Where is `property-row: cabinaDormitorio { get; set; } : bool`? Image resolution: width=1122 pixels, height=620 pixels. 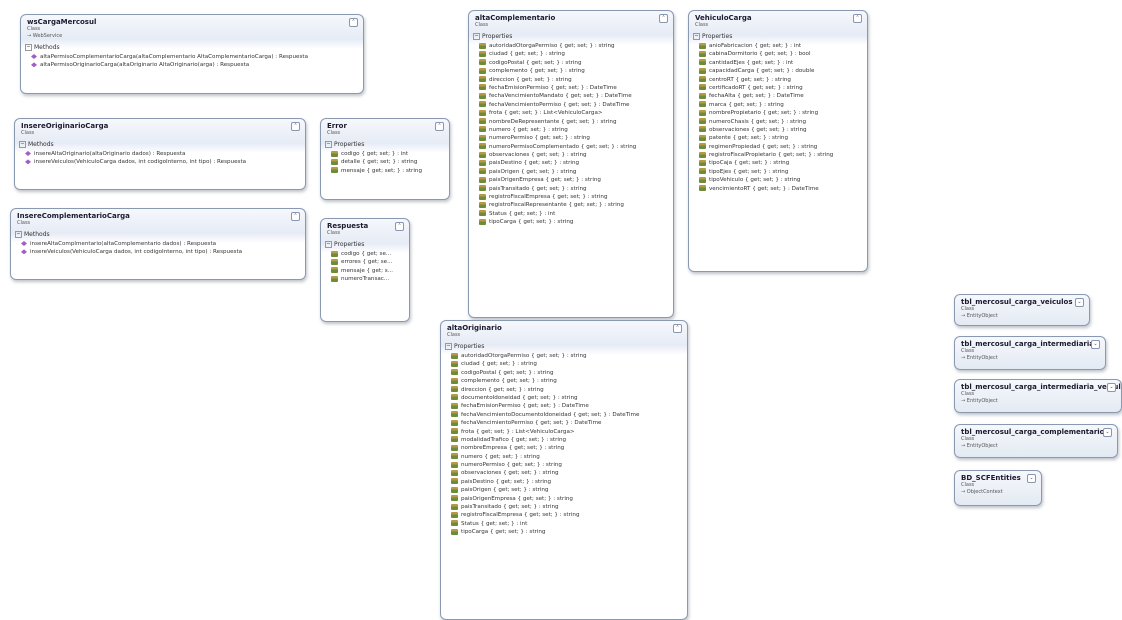
property-row: cabinaDormitorio { get; set; } : bool is located at coordinates (781, 54).